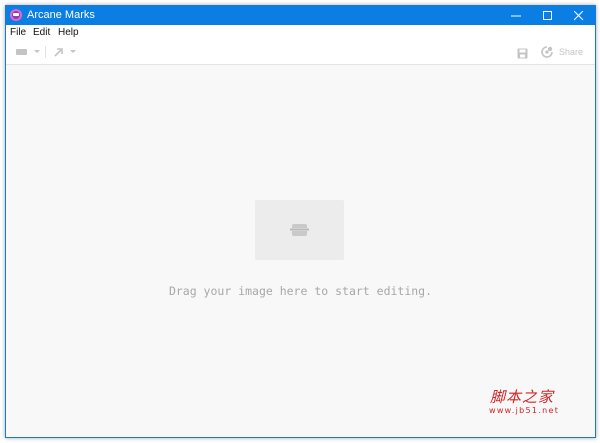 The height and width of the screenshot is (443, 600). What do you see at coordinates (18, 32) in the screenshot?
I see `menu-file: File` at bounding box center [18, 32].